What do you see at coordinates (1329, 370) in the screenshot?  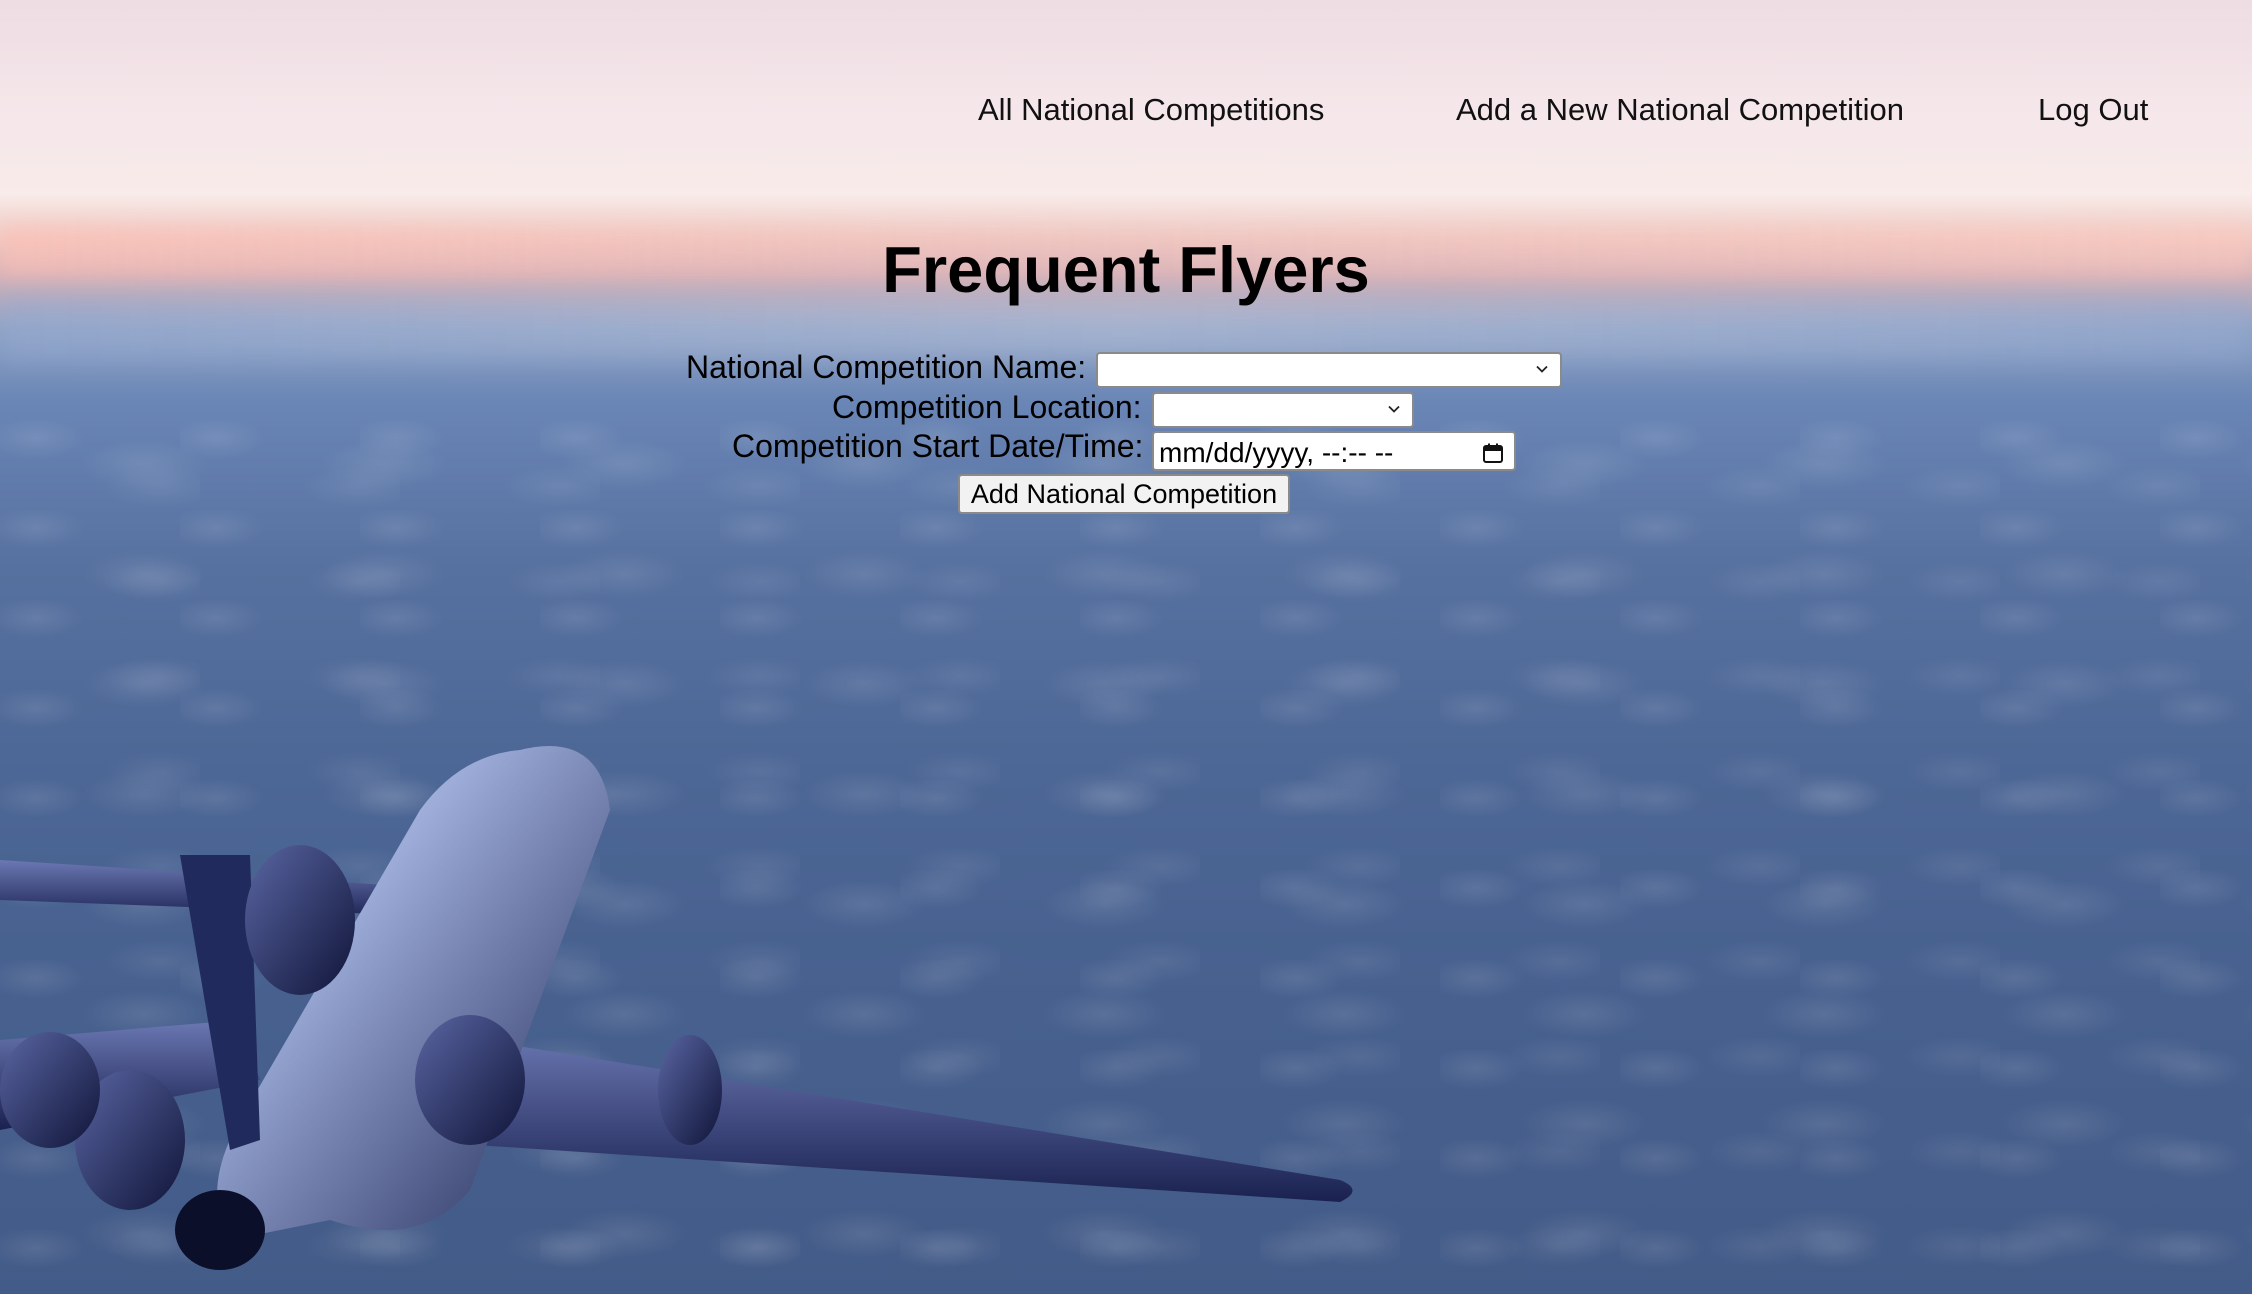 I see `competition-name-select` at bounding box center [1329, 370].